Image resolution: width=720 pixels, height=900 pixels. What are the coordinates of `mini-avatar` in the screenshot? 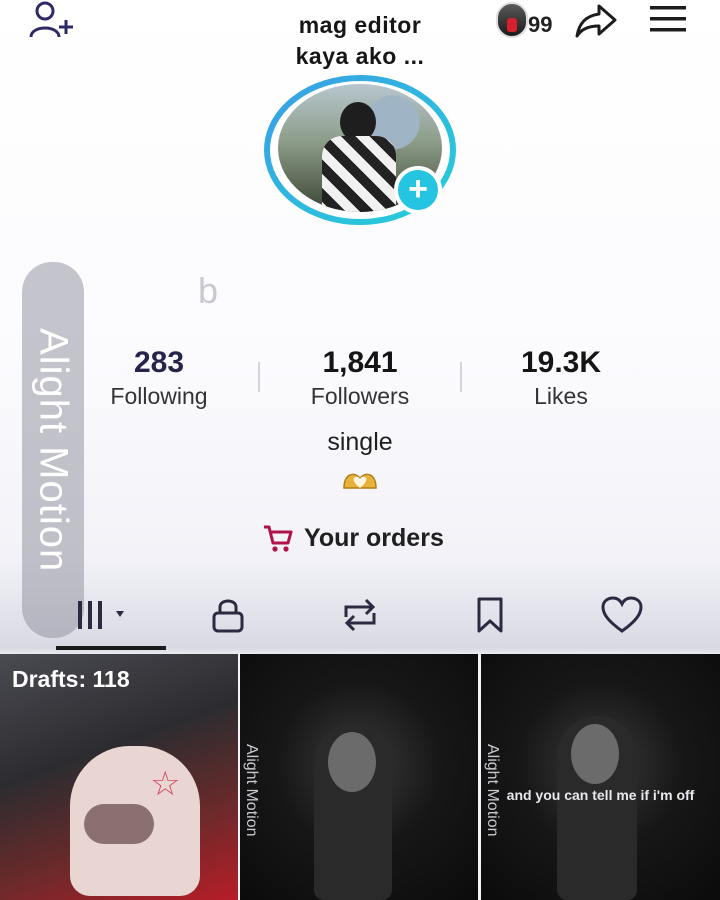 It's located at (512, 20).